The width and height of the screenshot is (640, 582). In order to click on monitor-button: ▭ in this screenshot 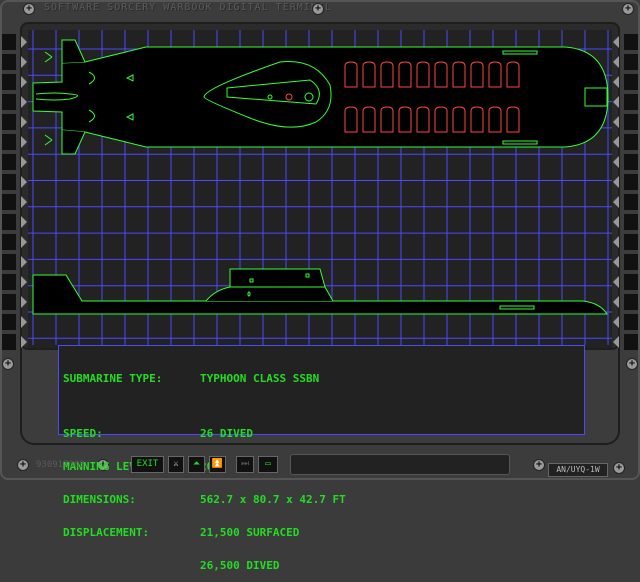, I will do `click(268, 464)`.